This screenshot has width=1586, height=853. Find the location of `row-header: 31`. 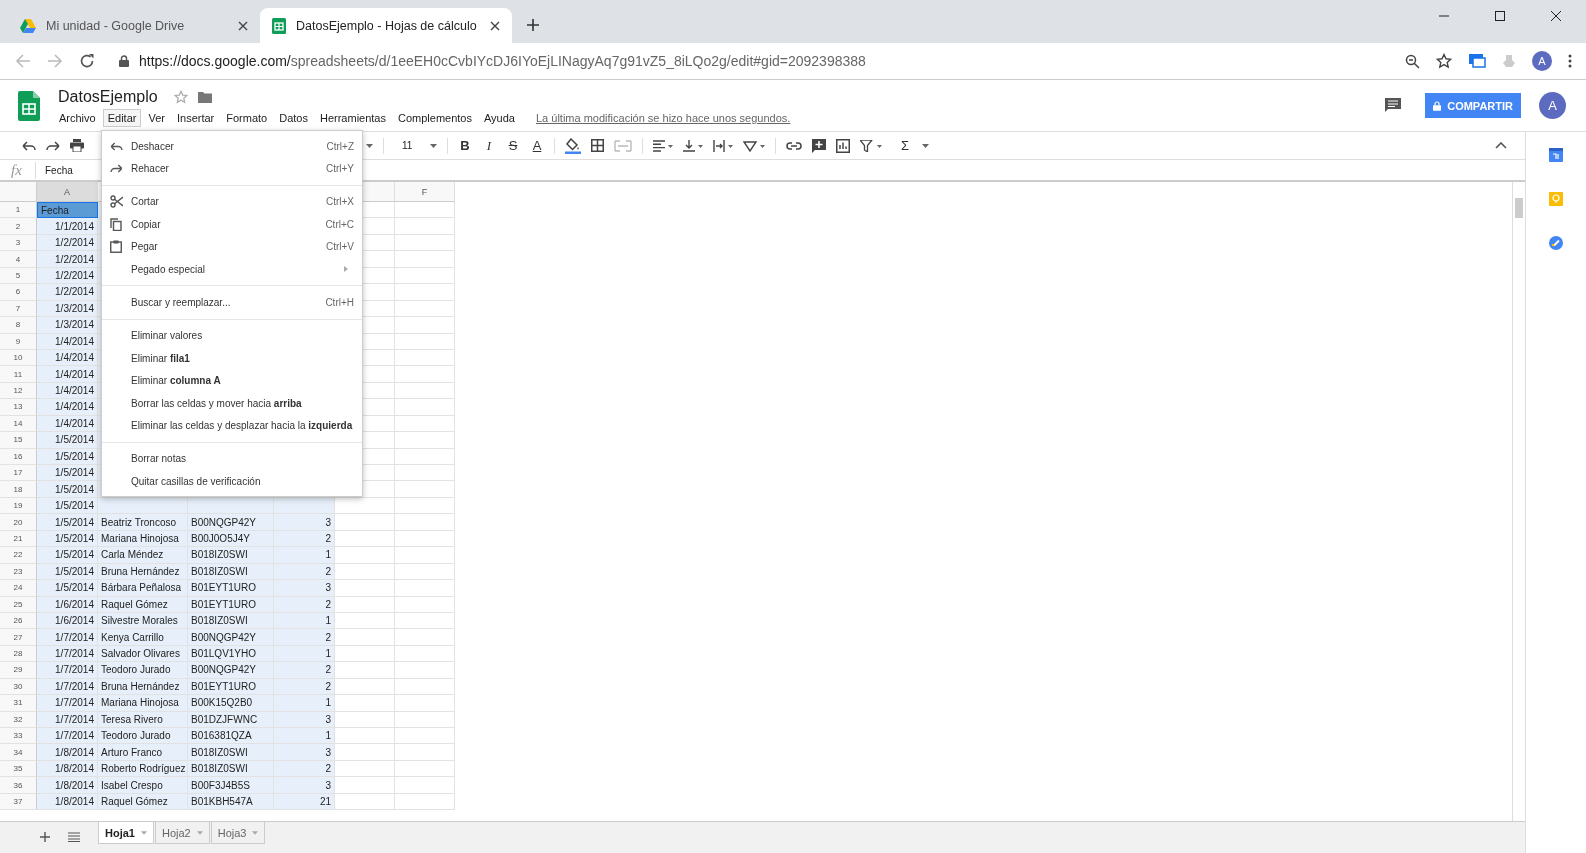

row-header: 31 is located at coordinates (18, 703).